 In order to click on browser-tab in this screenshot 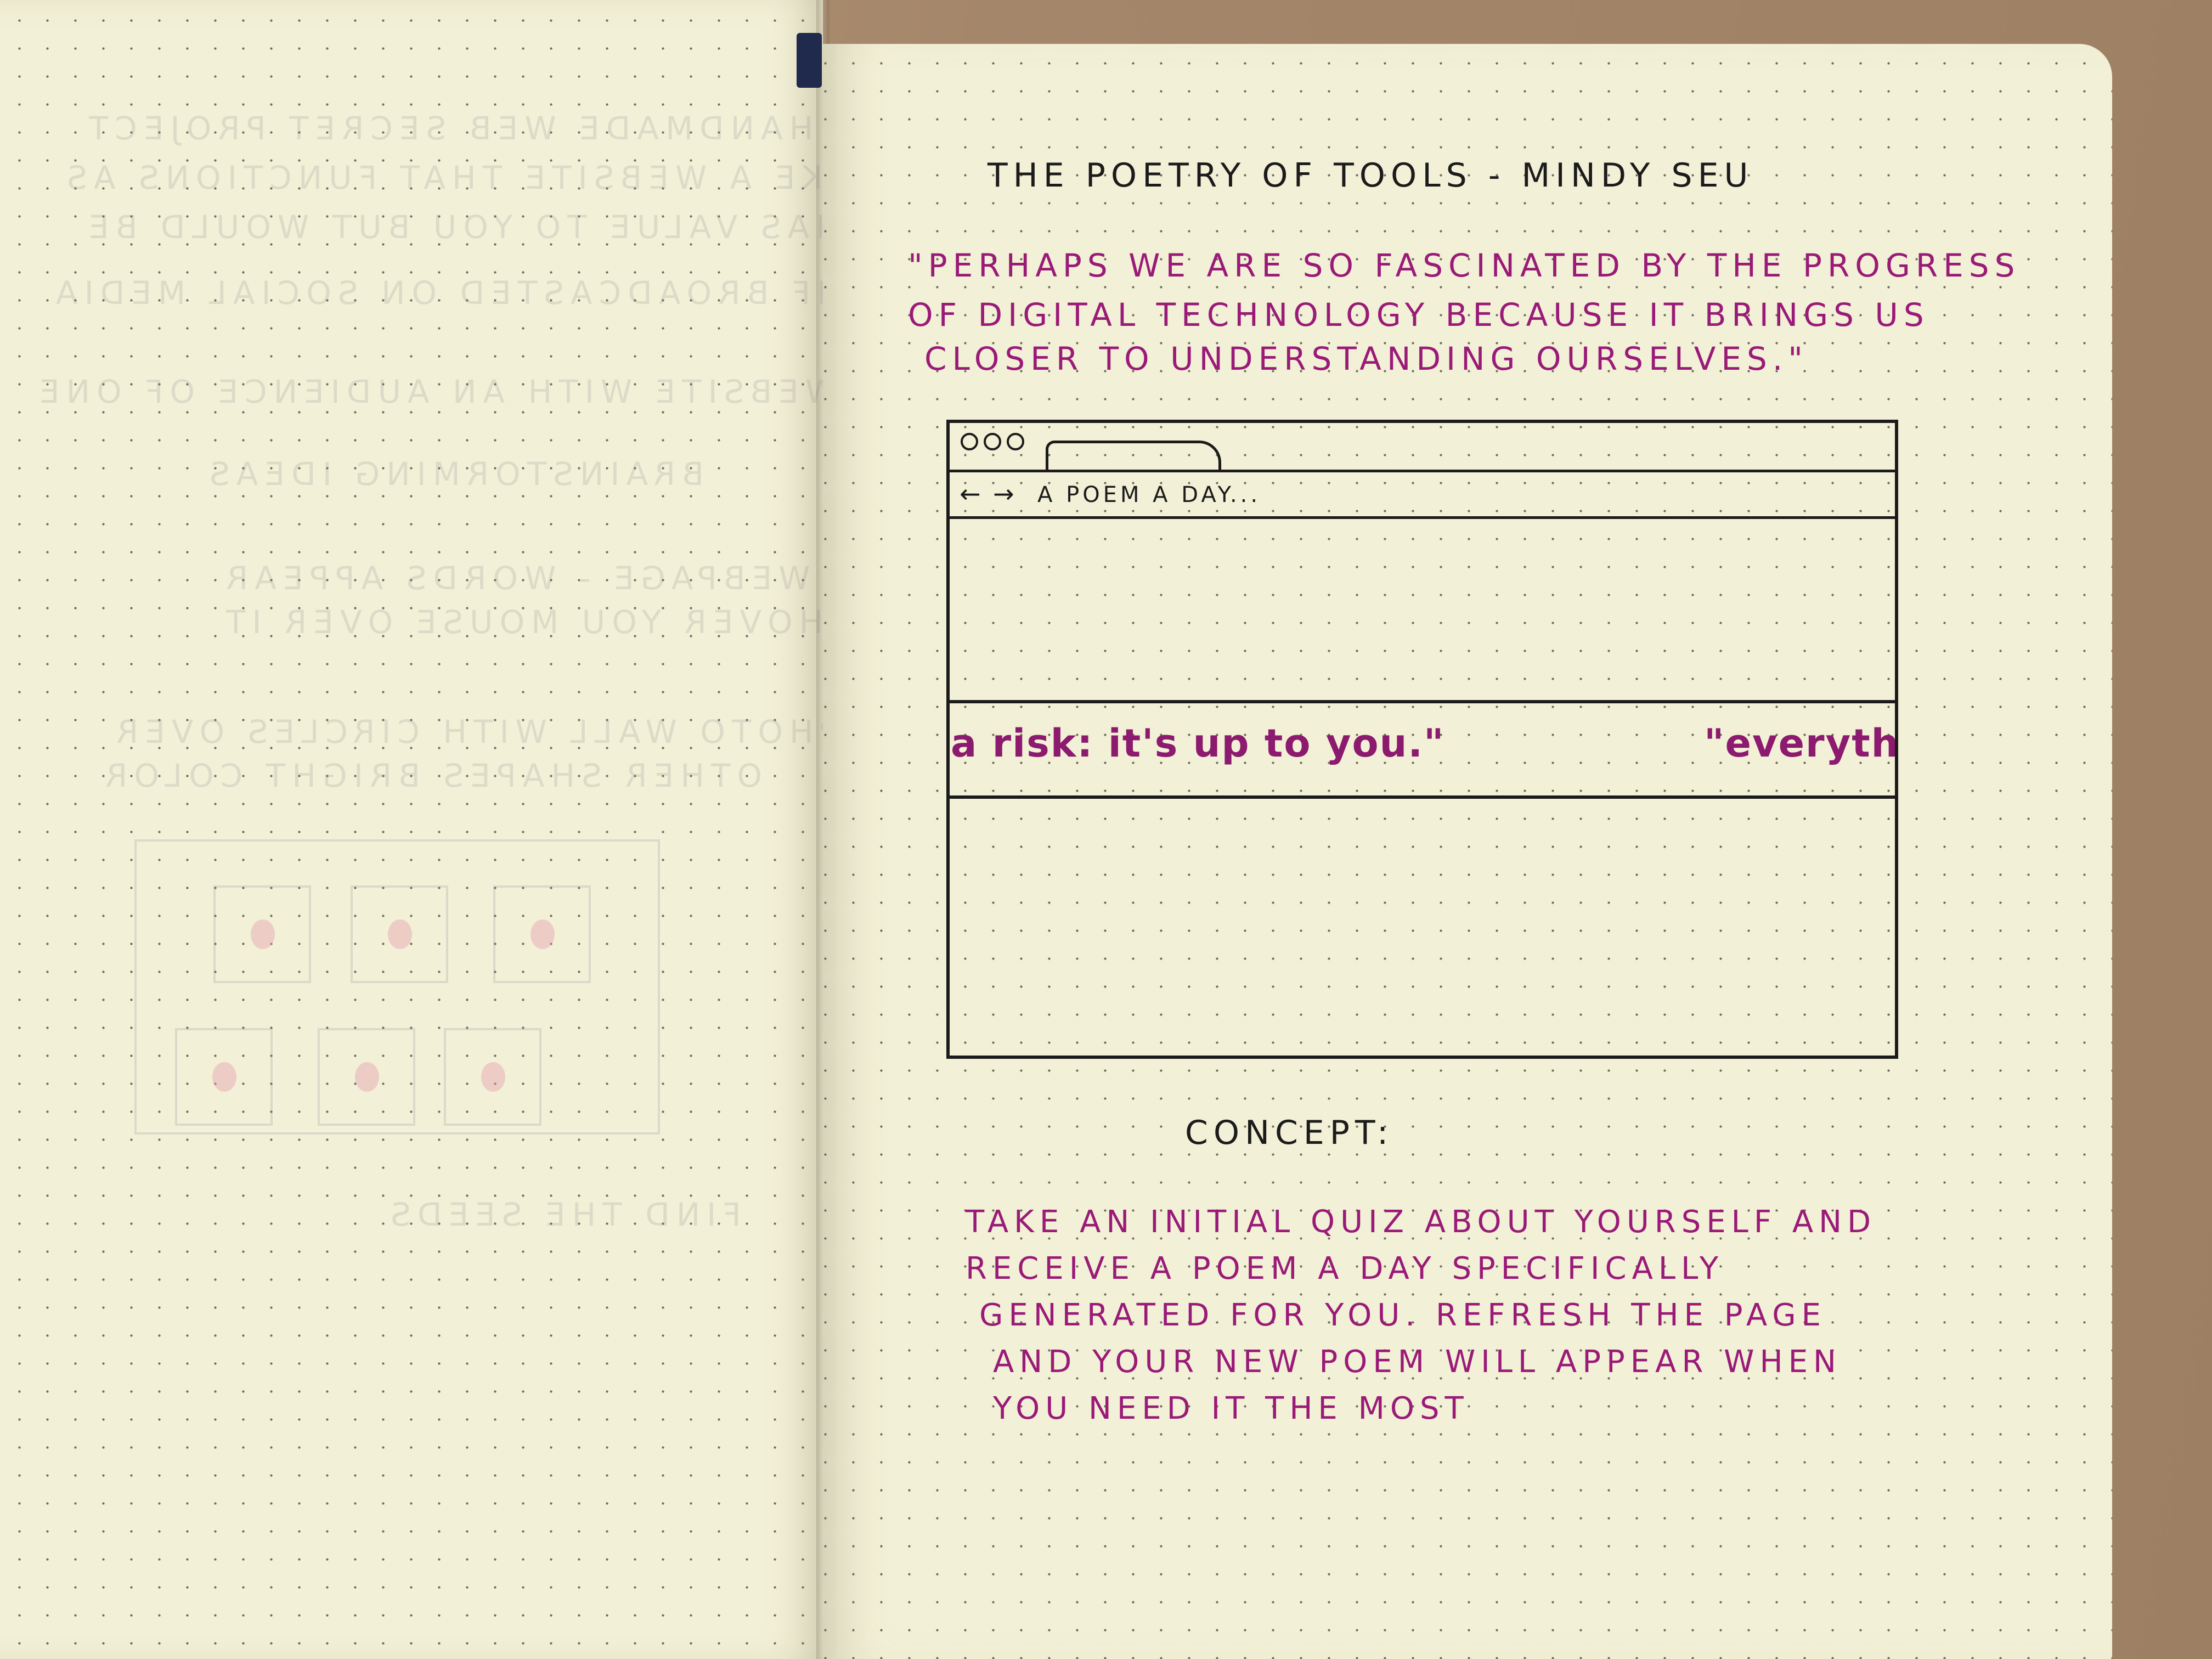, I will do `click(1133, 456)`.